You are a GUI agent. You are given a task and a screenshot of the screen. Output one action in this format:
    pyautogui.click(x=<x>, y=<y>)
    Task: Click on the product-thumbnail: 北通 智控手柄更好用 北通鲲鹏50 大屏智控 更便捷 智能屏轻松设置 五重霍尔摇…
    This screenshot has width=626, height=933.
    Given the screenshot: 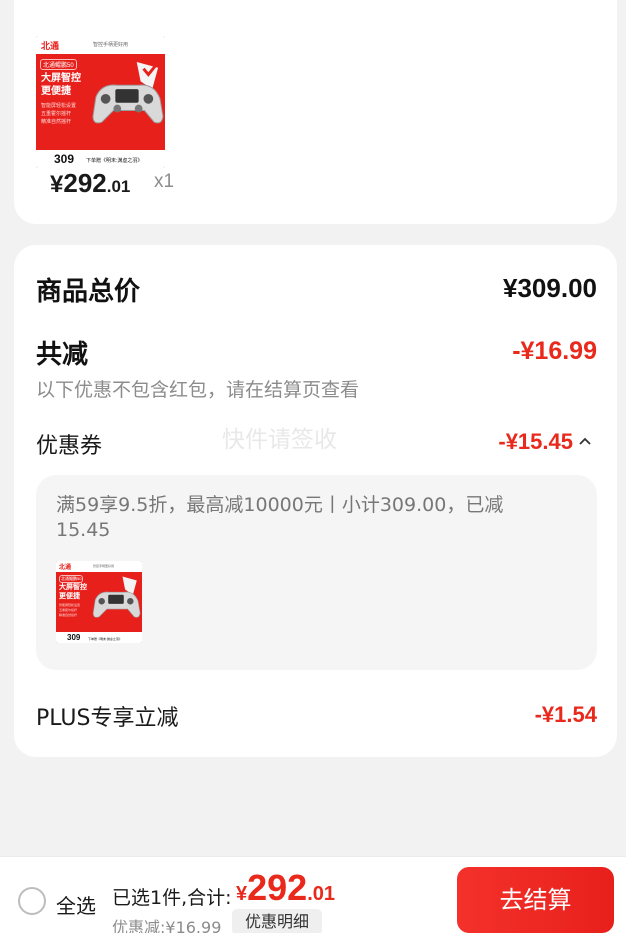 What is the action you would take?
    pyautogui.click(x=100, y=102)
    